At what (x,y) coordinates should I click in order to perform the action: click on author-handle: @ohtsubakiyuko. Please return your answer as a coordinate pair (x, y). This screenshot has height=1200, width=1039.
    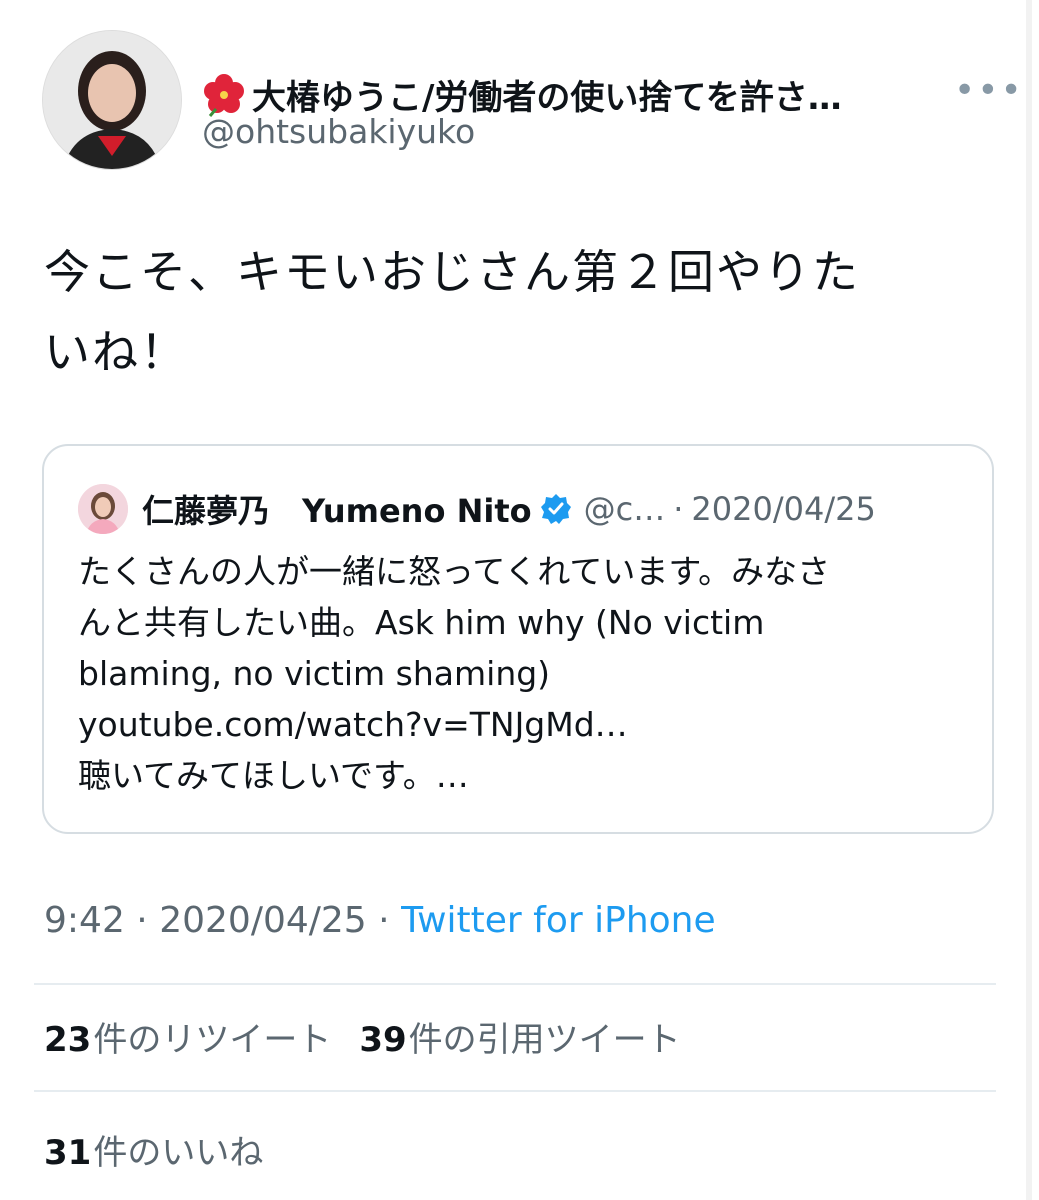
    Looking at the image, I should click on (338, 131).